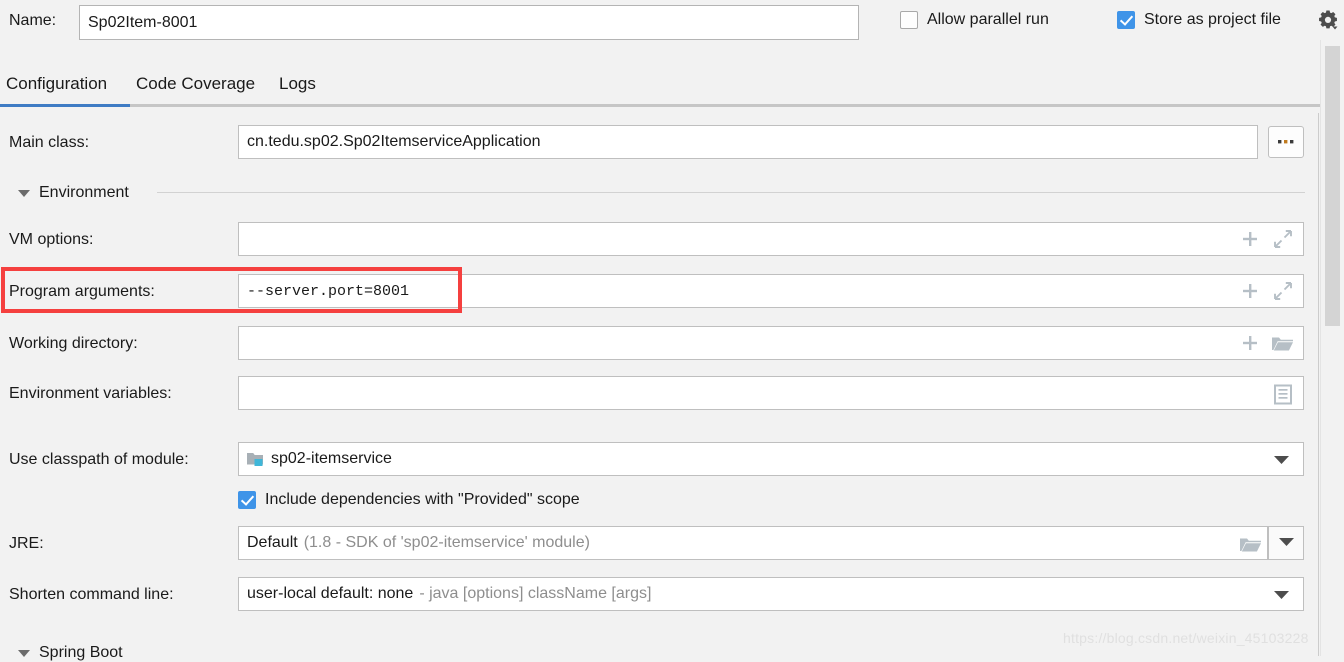  What do you see at coordinates (1212, 19) in the screenshot?
I see `store-as-project-file-label: Store as project file` at bounding box center [1212, 19].